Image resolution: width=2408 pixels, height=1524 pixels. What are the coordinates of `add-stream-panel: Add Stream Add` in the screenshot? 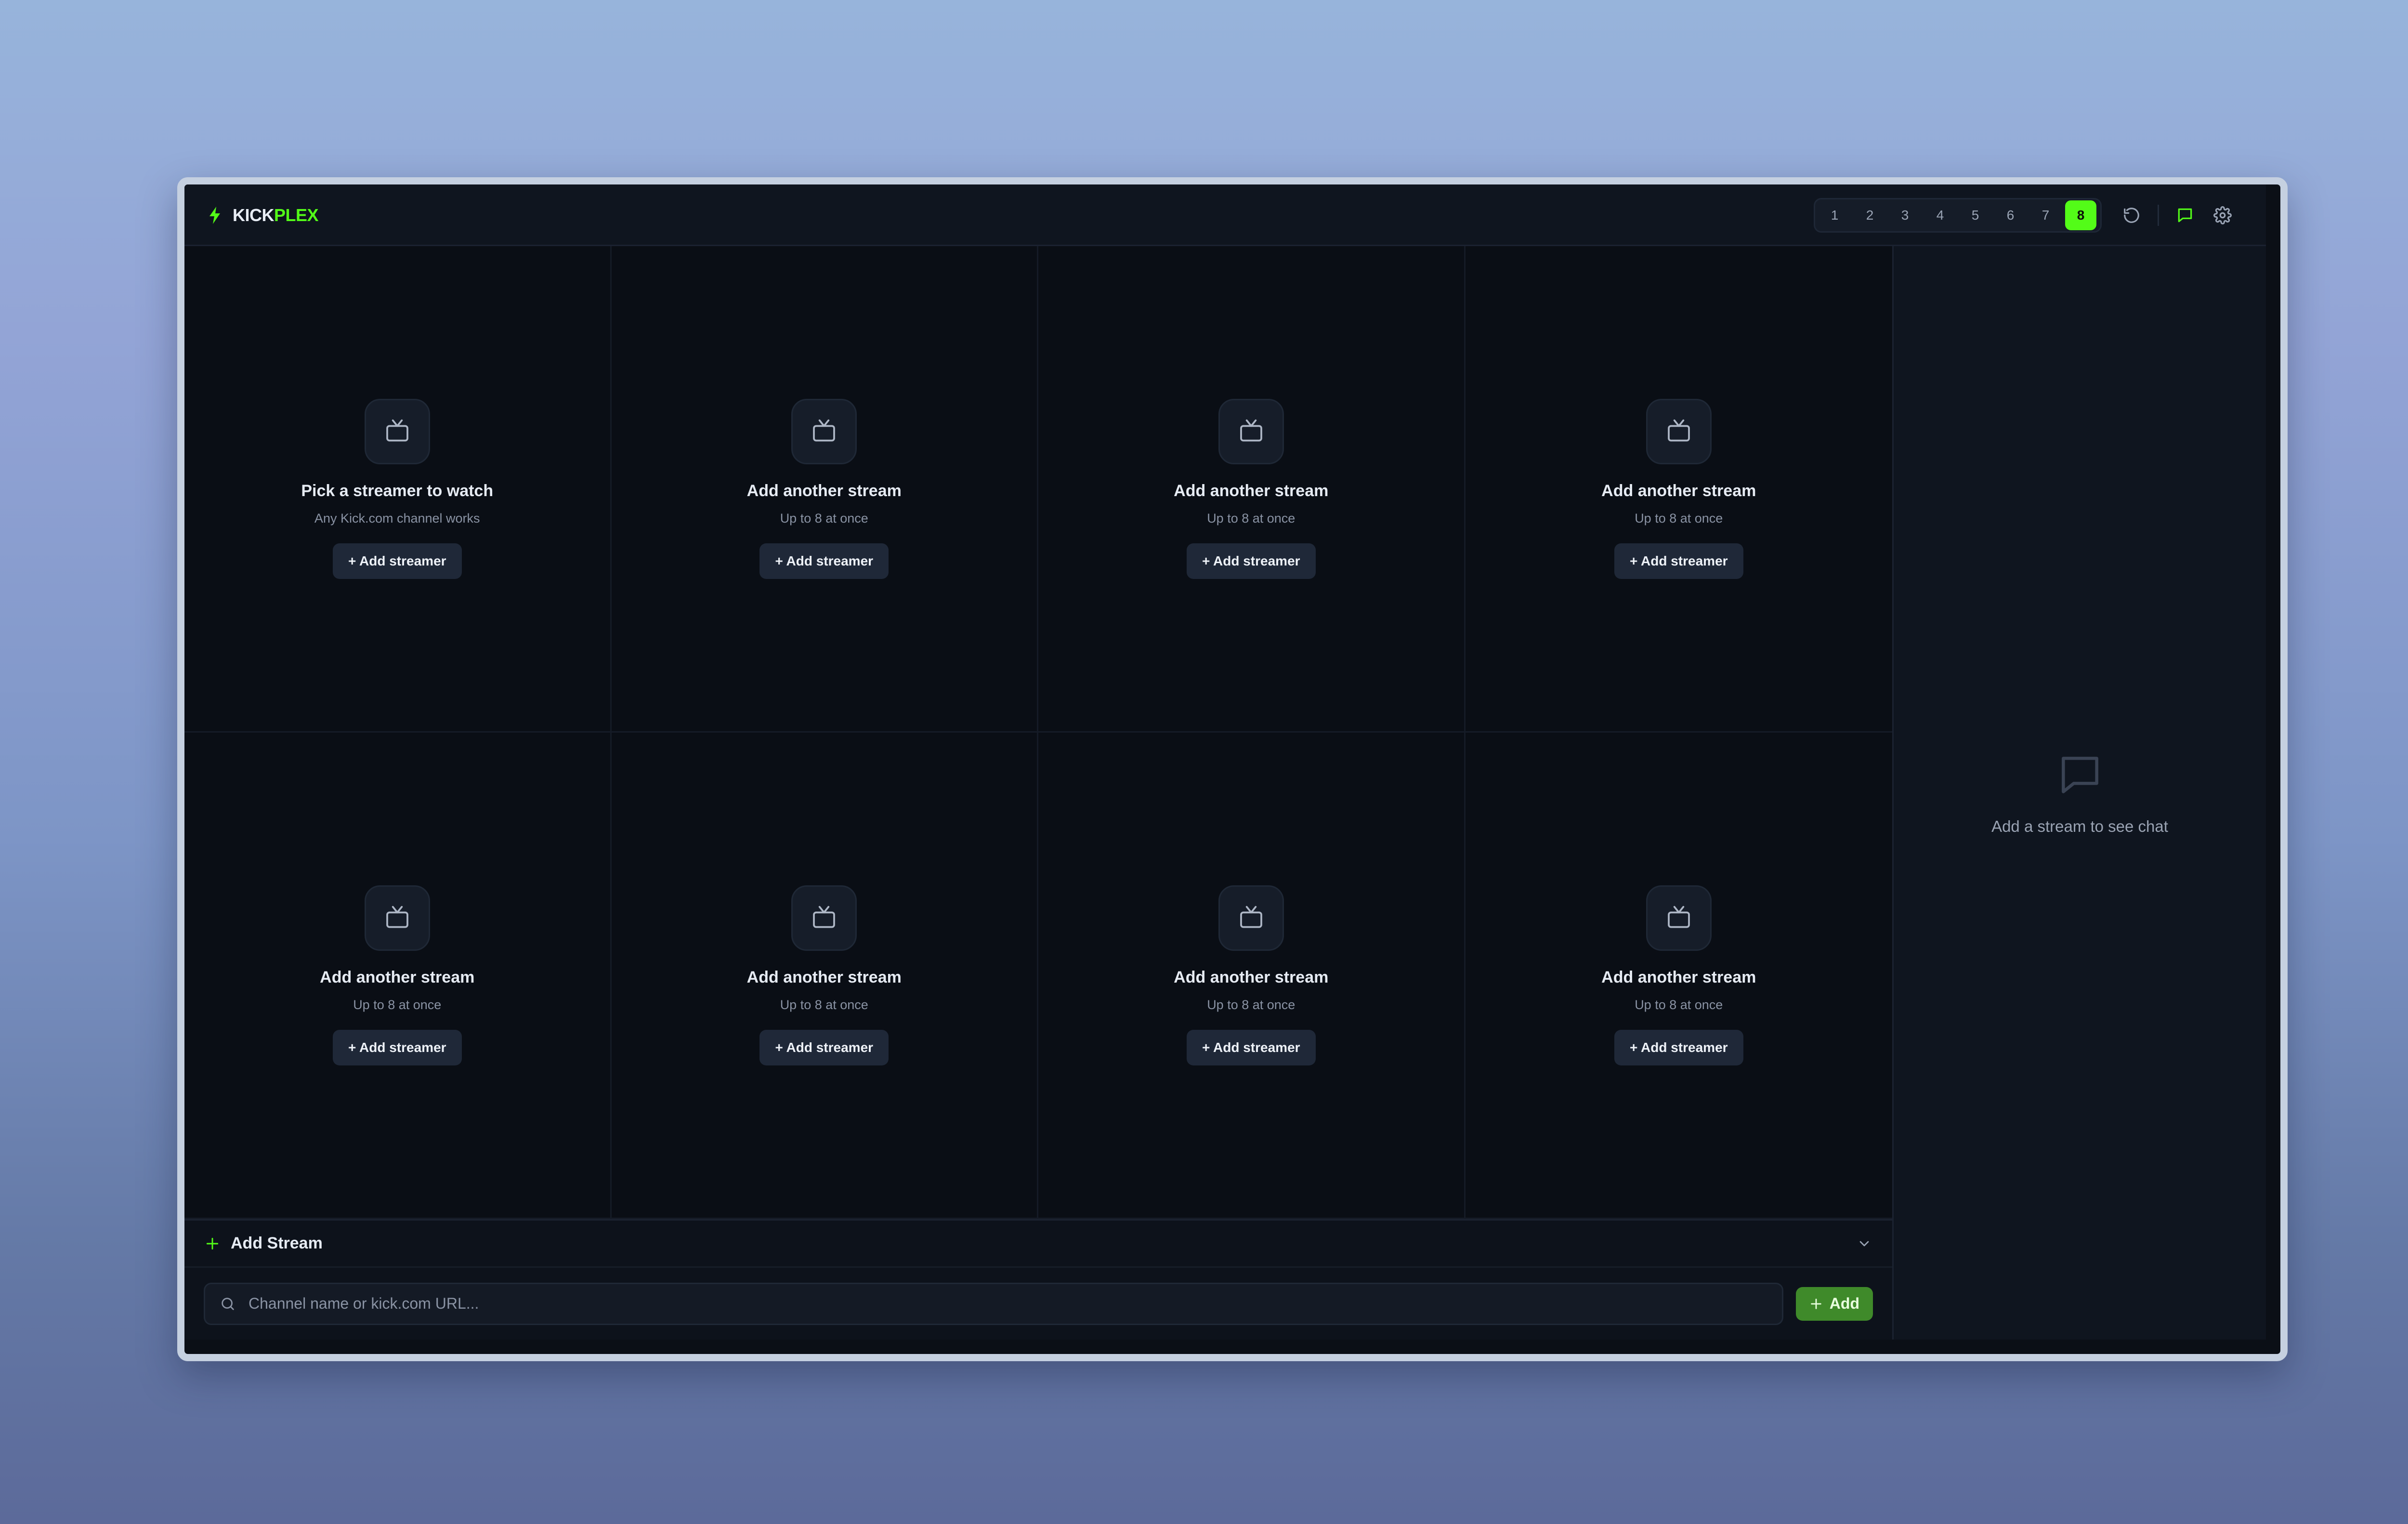 It's located at (1038, 1279).